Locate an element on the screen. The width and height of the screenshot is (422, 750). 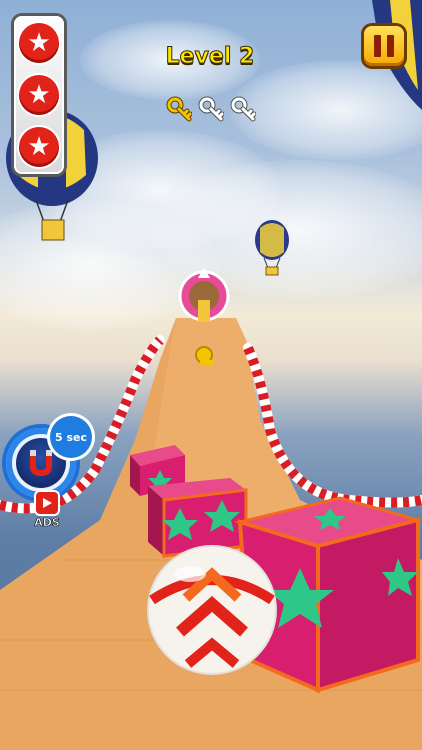
stars-panel: ★ ★ ★ is located at coordinates (39, 95).